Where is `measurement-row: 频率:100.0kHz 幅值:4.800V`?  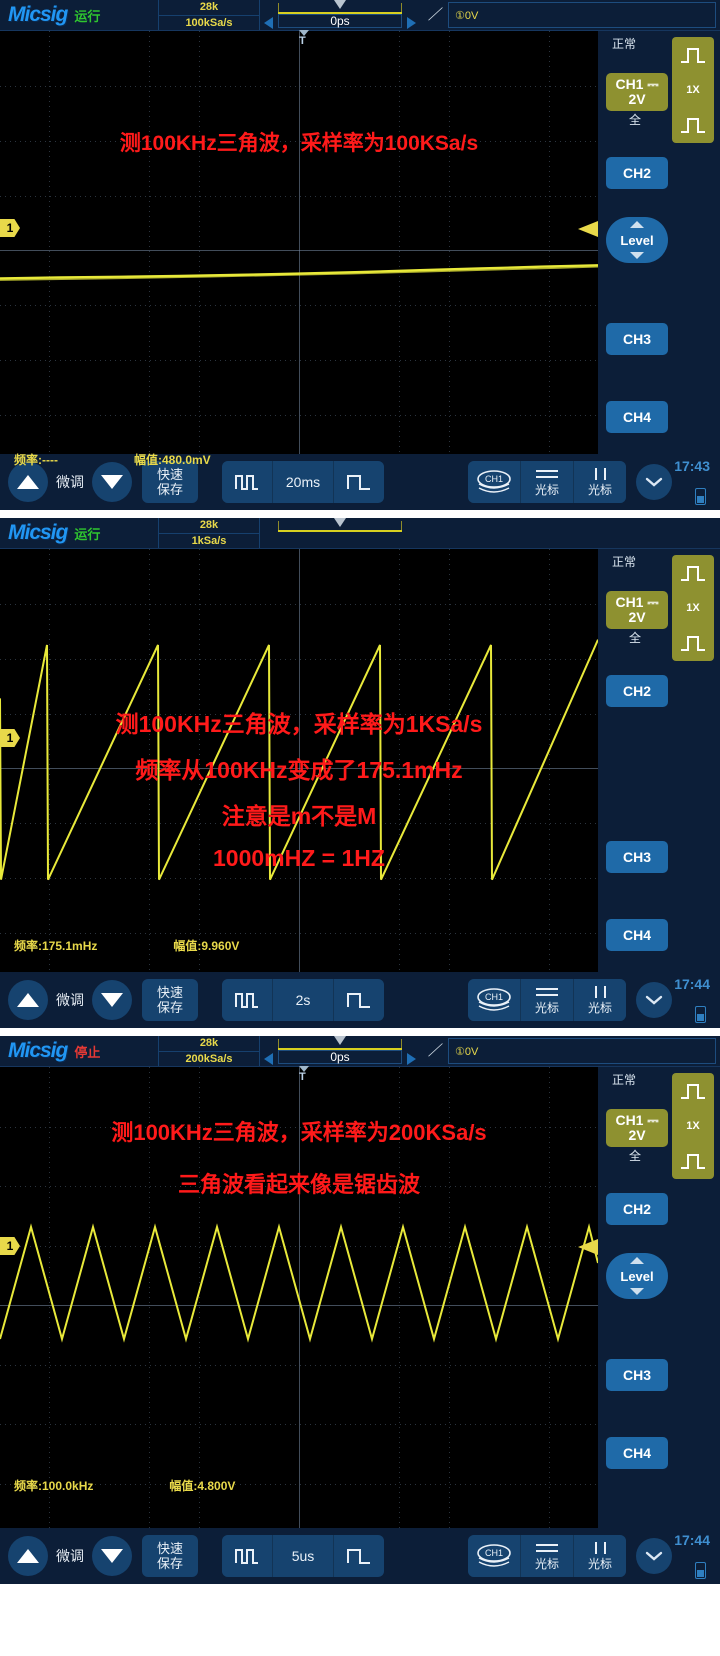
measurement-row: 频率:100.0kHz 幅值:4.800V is located at coordinates (124, 1485).